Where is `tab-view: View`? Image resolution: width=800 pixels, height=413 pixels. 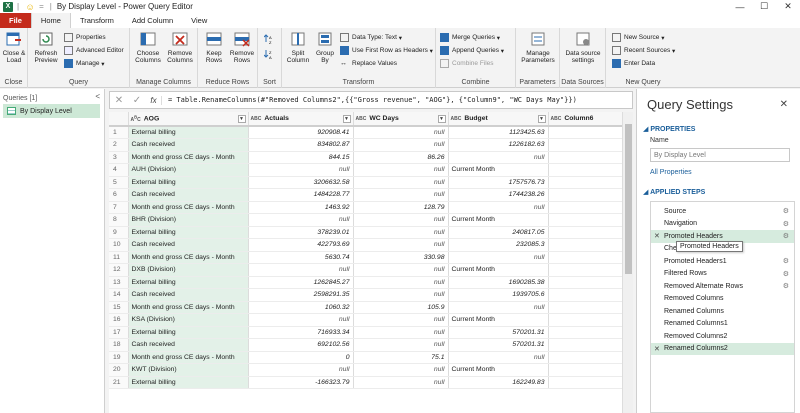
tab-view: View is located at coordinates (199, 20).